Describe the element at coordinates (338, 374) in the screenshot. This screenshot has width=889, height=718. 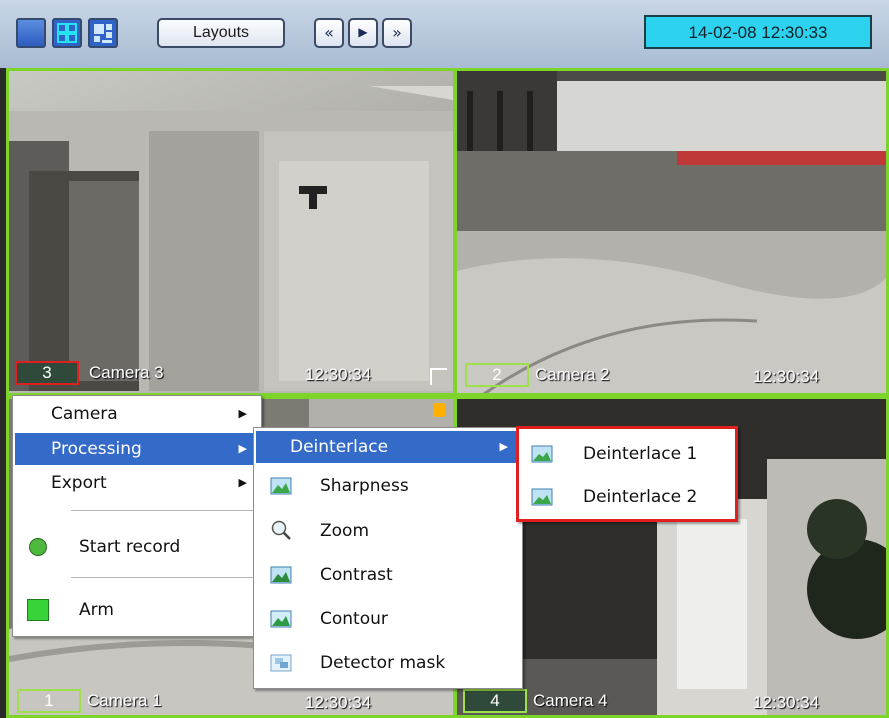
I see `camera-3-time: 12:30:34` at that location.